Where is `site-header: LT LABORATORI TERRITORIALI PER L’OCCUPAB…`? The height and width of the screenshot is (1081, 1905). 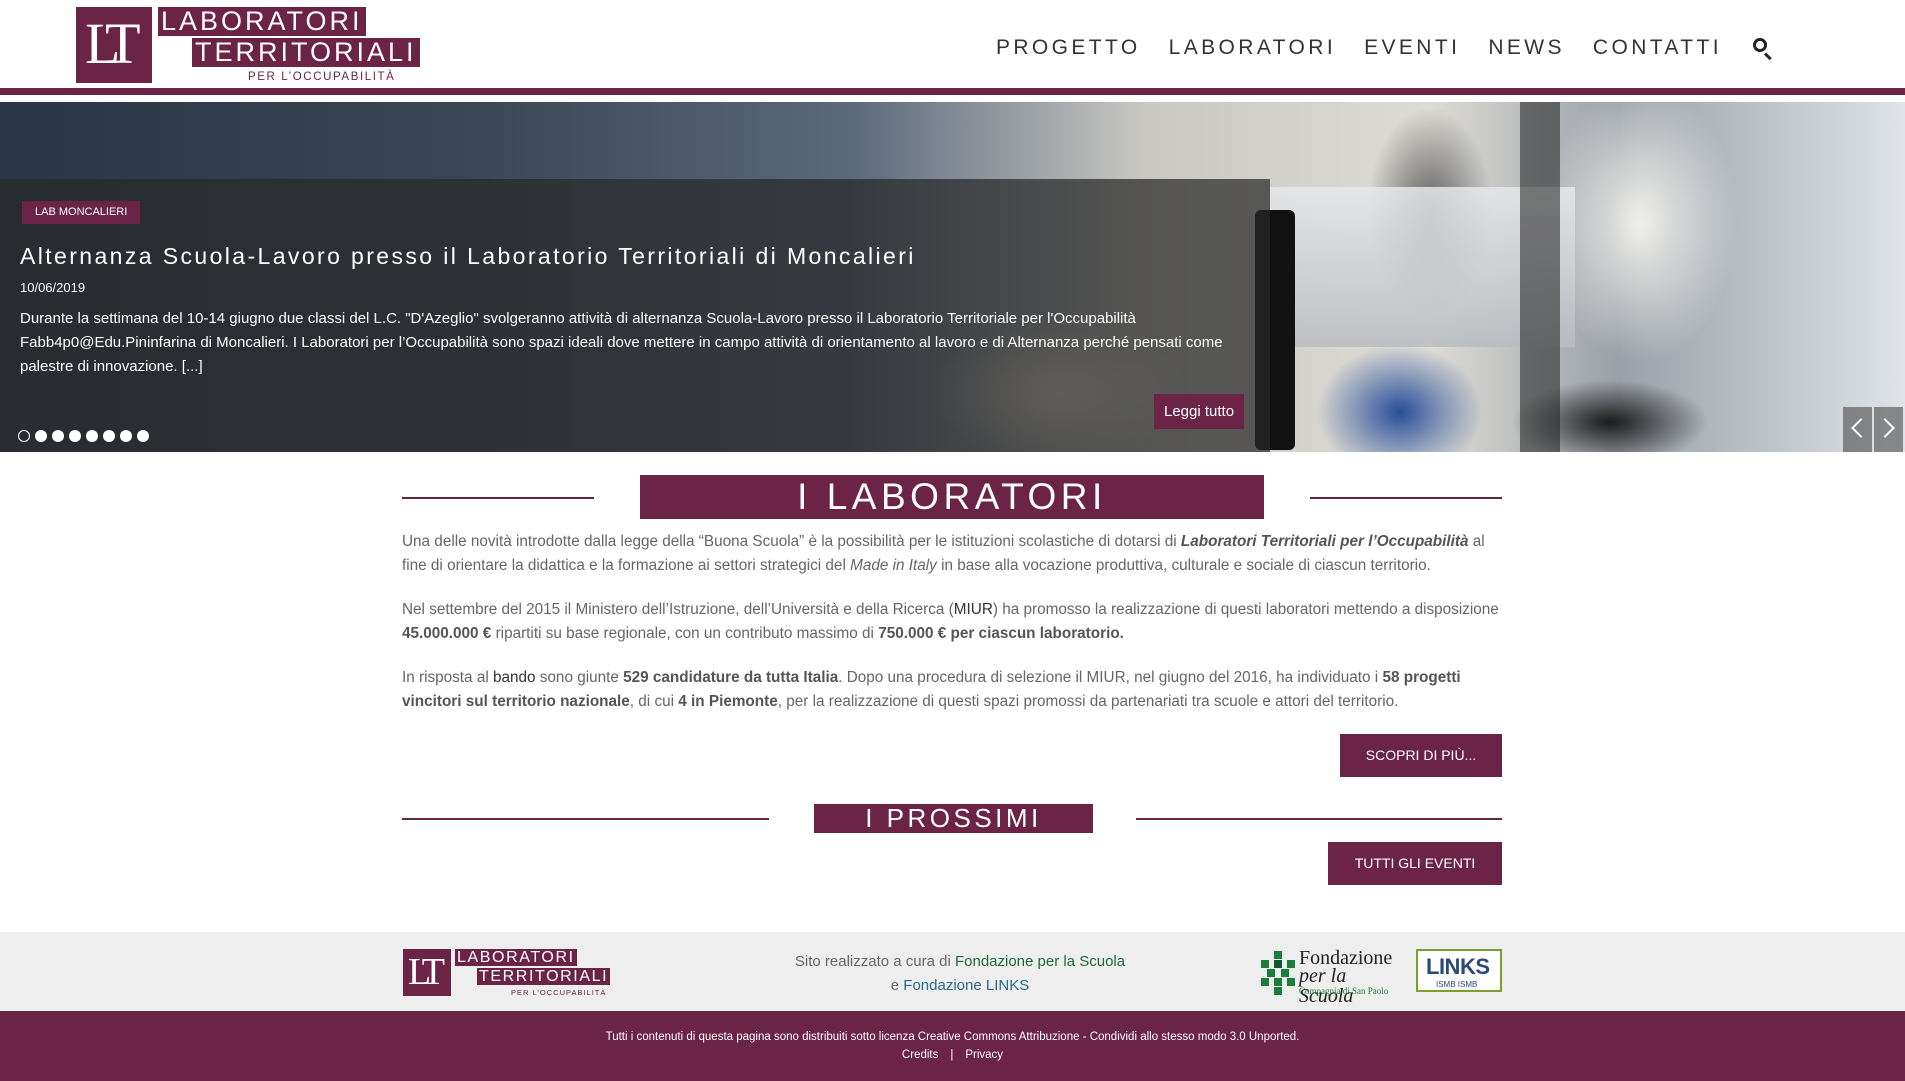 site-header: LT LABORATORI TERRITORIALI PER L’OCCUPAB… is located at coordinates (952, 47).